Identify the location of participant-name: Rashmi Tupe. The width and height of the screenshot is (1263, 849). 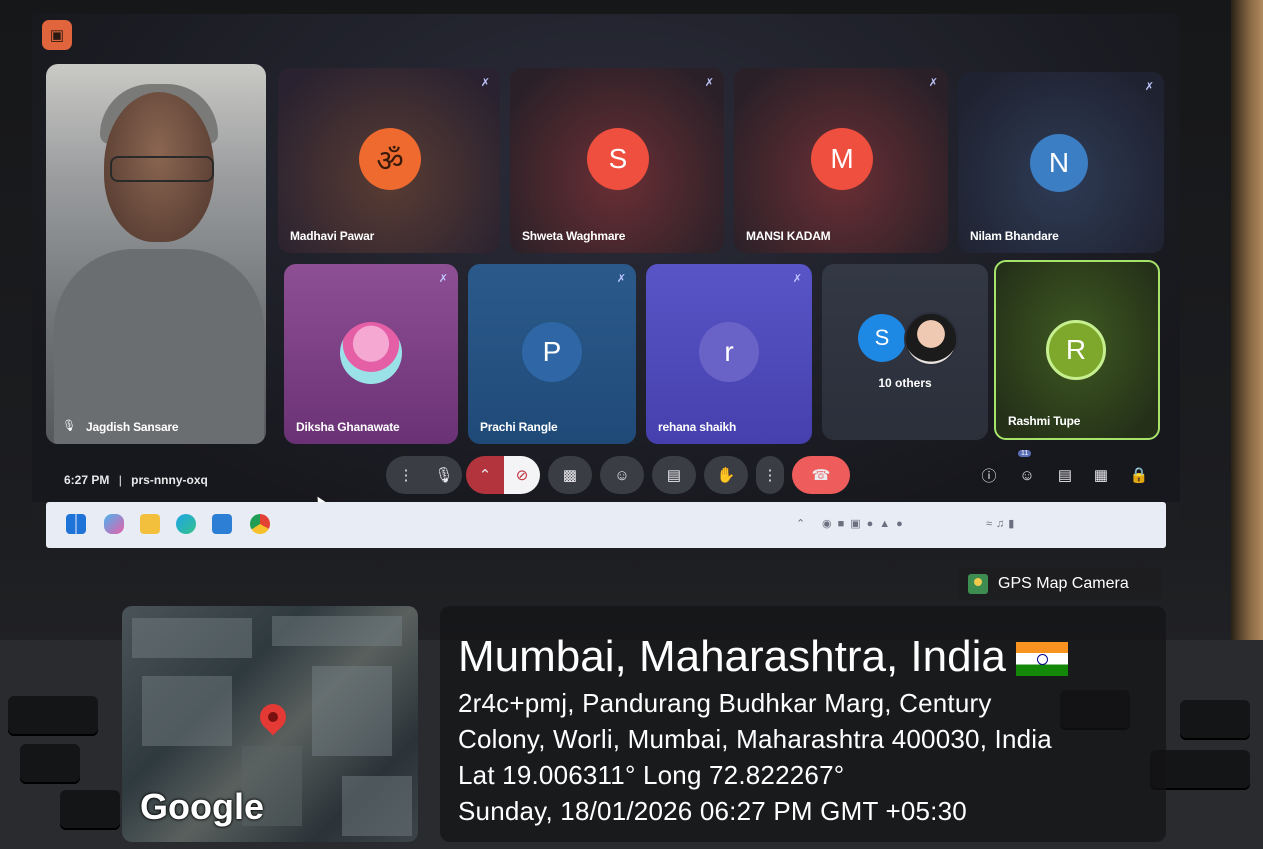
(1044, 421).